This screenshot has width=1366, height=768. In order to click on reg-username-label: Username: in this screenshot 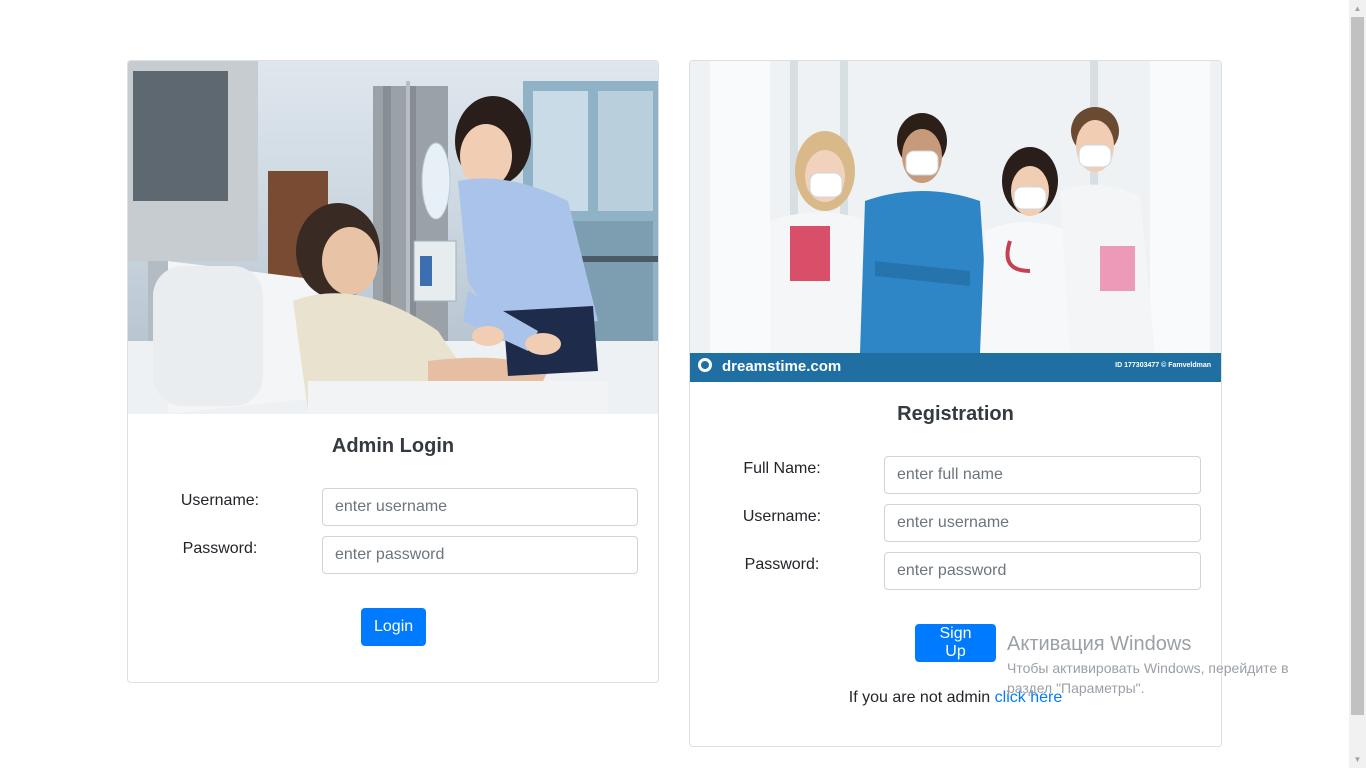, I will do `click(782, 516)`.